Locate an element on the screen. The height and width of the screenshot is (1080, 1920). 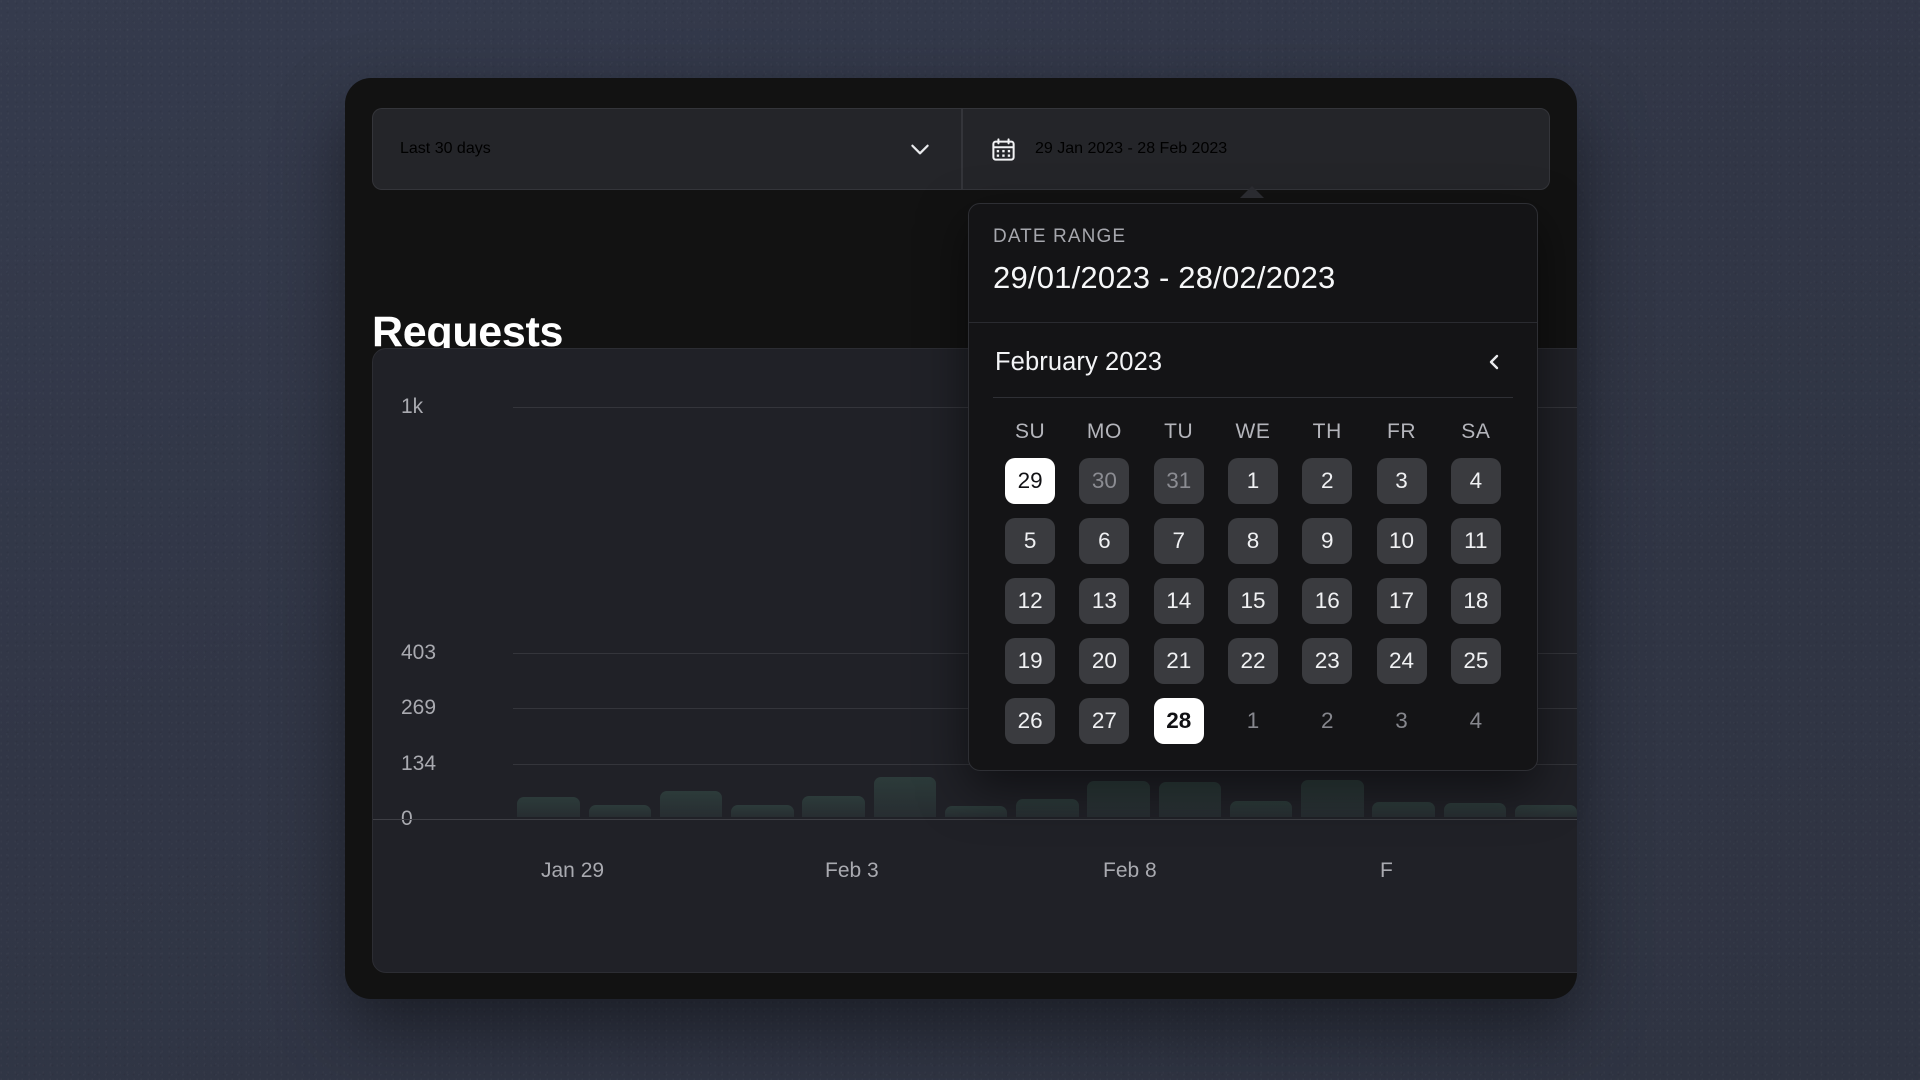
calendar-weekday: TU is located at coordinates (1179, 431).